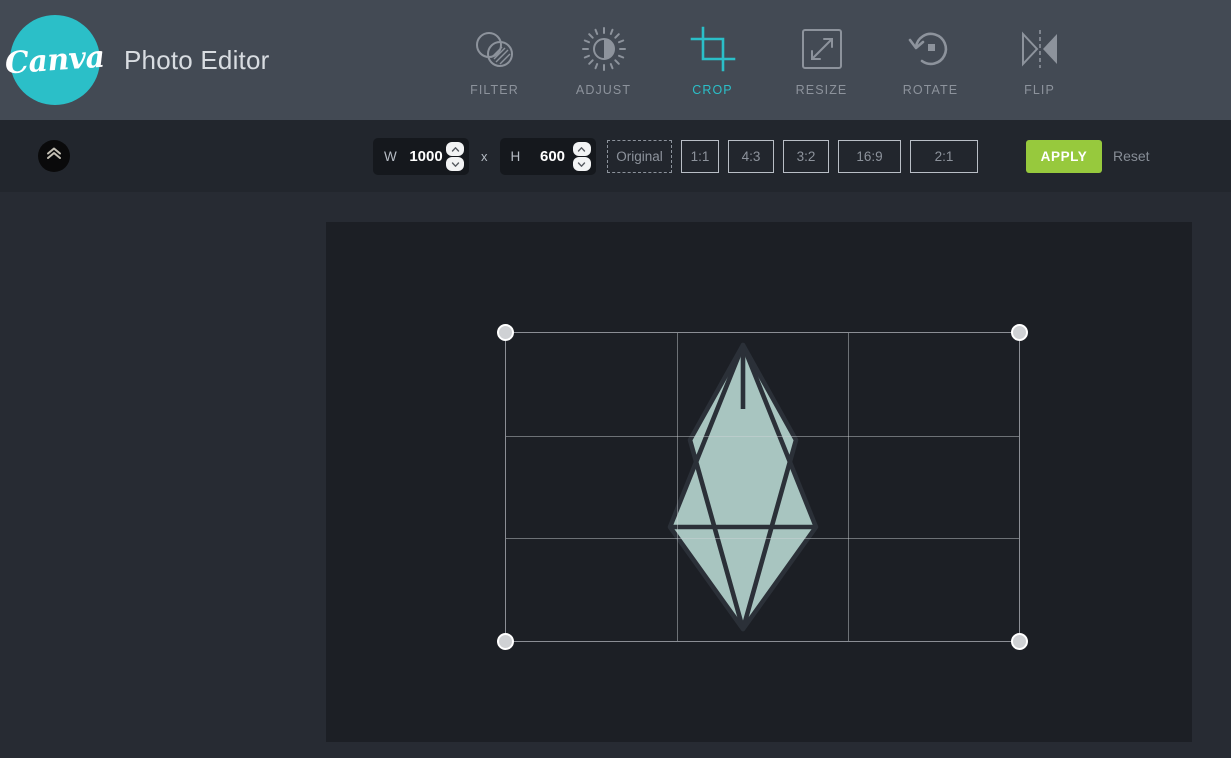  I want to click on chevron-double-up-icon, so click(54, 156).